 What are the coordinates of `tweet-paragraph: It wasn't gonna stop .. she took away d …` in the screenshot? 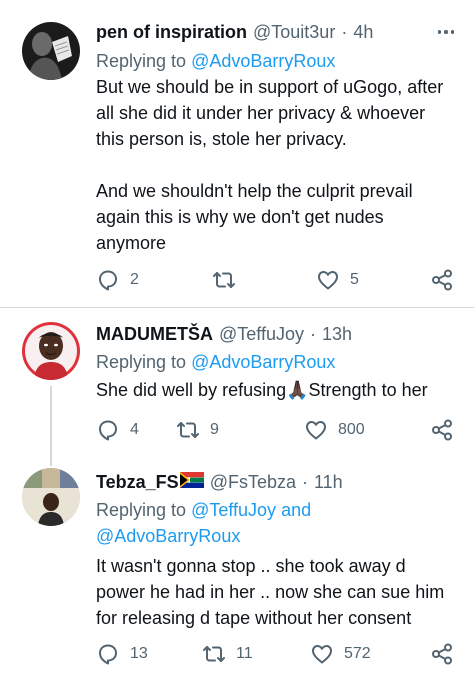 It's located at (270, 592).